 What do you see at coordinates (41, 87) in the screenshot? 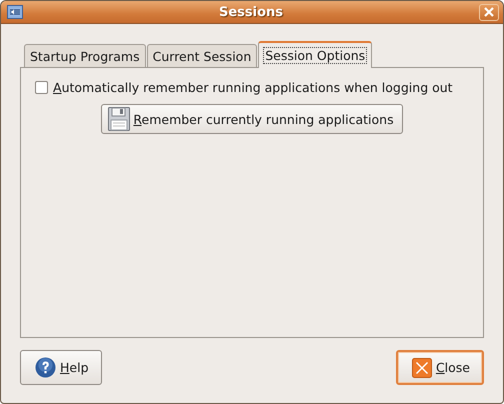
I see `checkbox` at bounding box center [41, 87].